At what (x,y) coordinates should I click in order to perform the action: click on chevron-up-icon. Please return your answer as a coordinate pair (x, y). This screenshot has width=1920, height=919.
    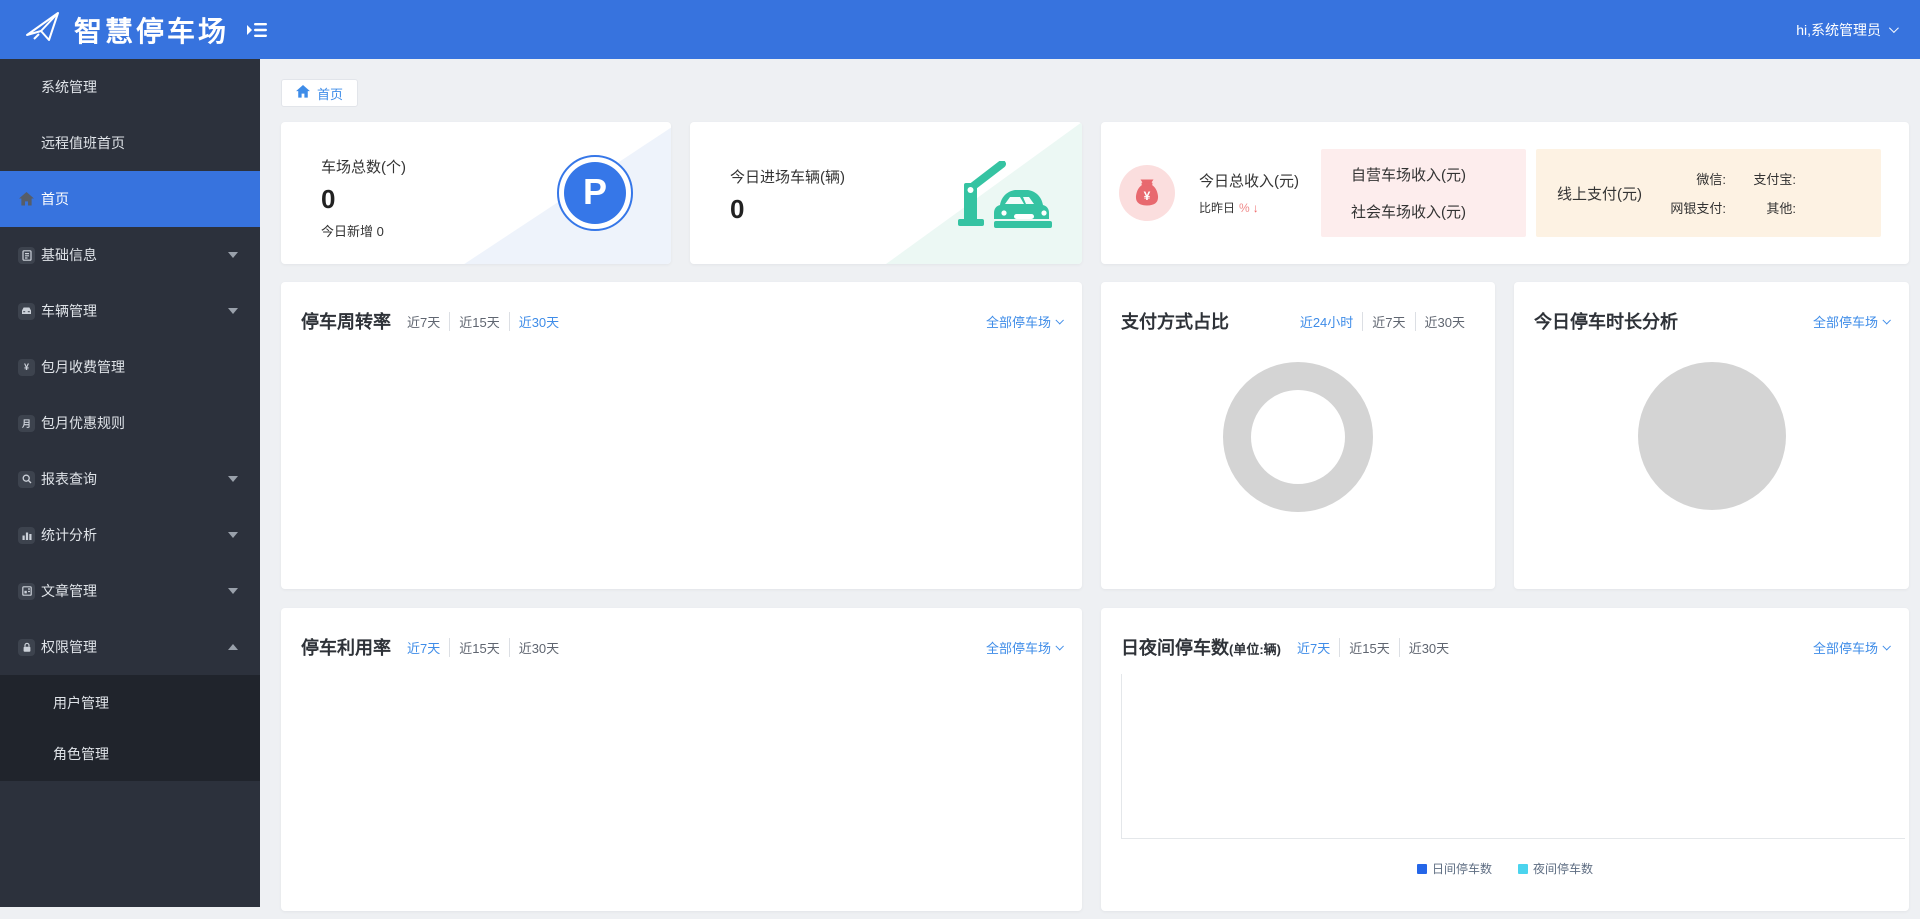
    Looking at the image, I should click on (233, 647).